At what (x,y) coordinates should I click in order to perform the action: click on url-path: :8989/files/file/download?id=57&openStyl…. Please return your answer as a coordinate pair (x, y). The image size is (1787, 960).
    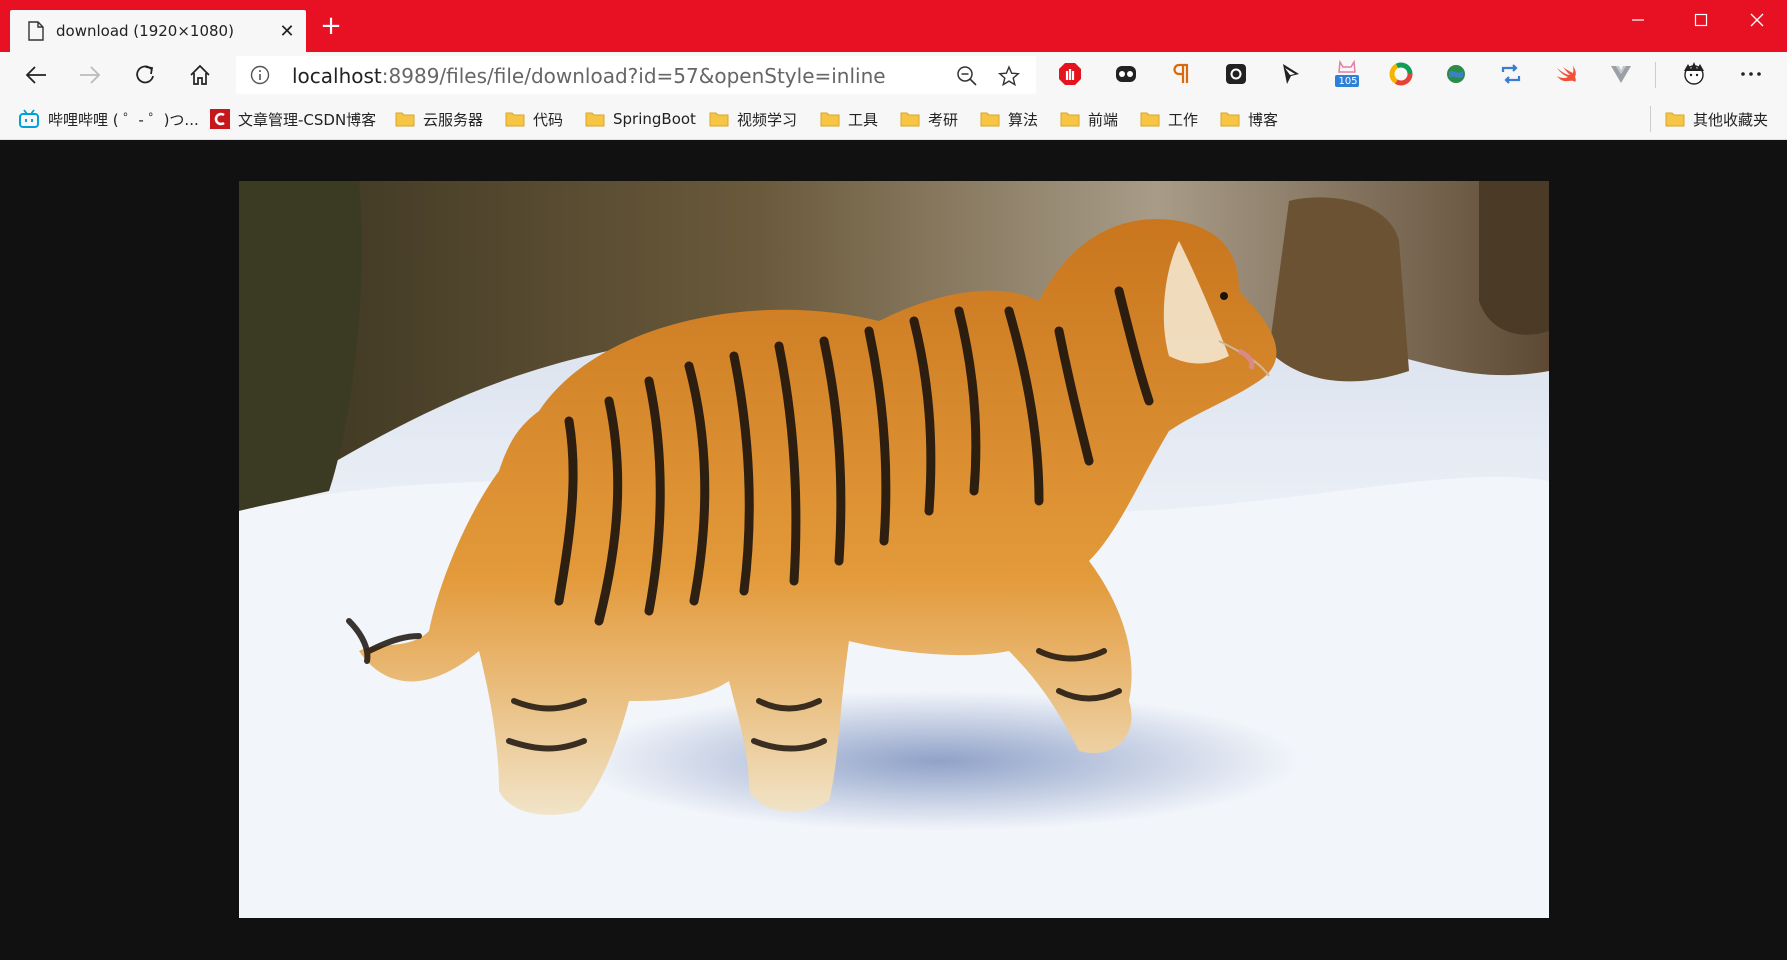
    Looking at the image, I should click on (633, 76).